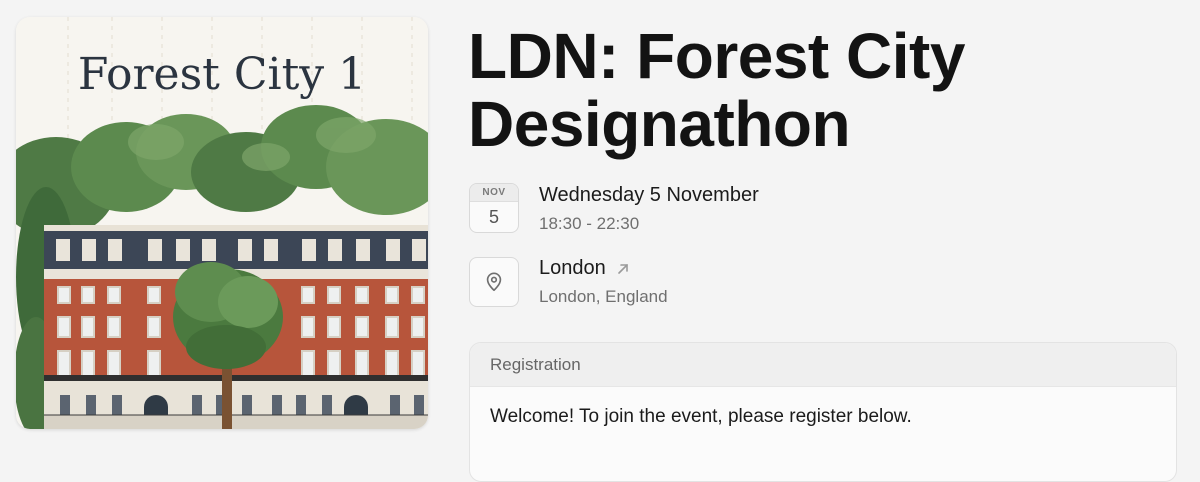 Image resolution: width=1200 pixels, height=482 pixels. Describe the element at coordinates (222, 74) in the screenshot. I see `cover-title: Forest City 1` at that location.